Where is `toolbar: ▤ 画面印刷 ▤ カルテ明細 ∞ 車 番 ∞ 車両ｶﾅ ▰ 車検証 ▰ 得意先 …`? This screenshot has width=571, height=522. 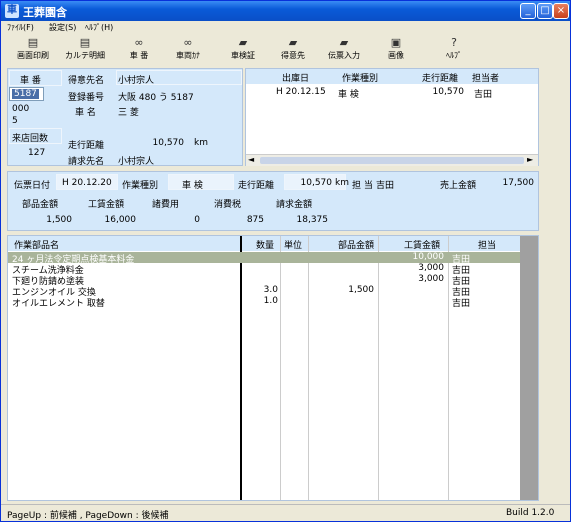
toolbar: ▤ 画面印刷 ▤ カルテ明細 ∞ 車 番 ∞ 車両ｶﾅ ▰ 車検証 ▰ 得意先 … is located at coordinates (285, 50).